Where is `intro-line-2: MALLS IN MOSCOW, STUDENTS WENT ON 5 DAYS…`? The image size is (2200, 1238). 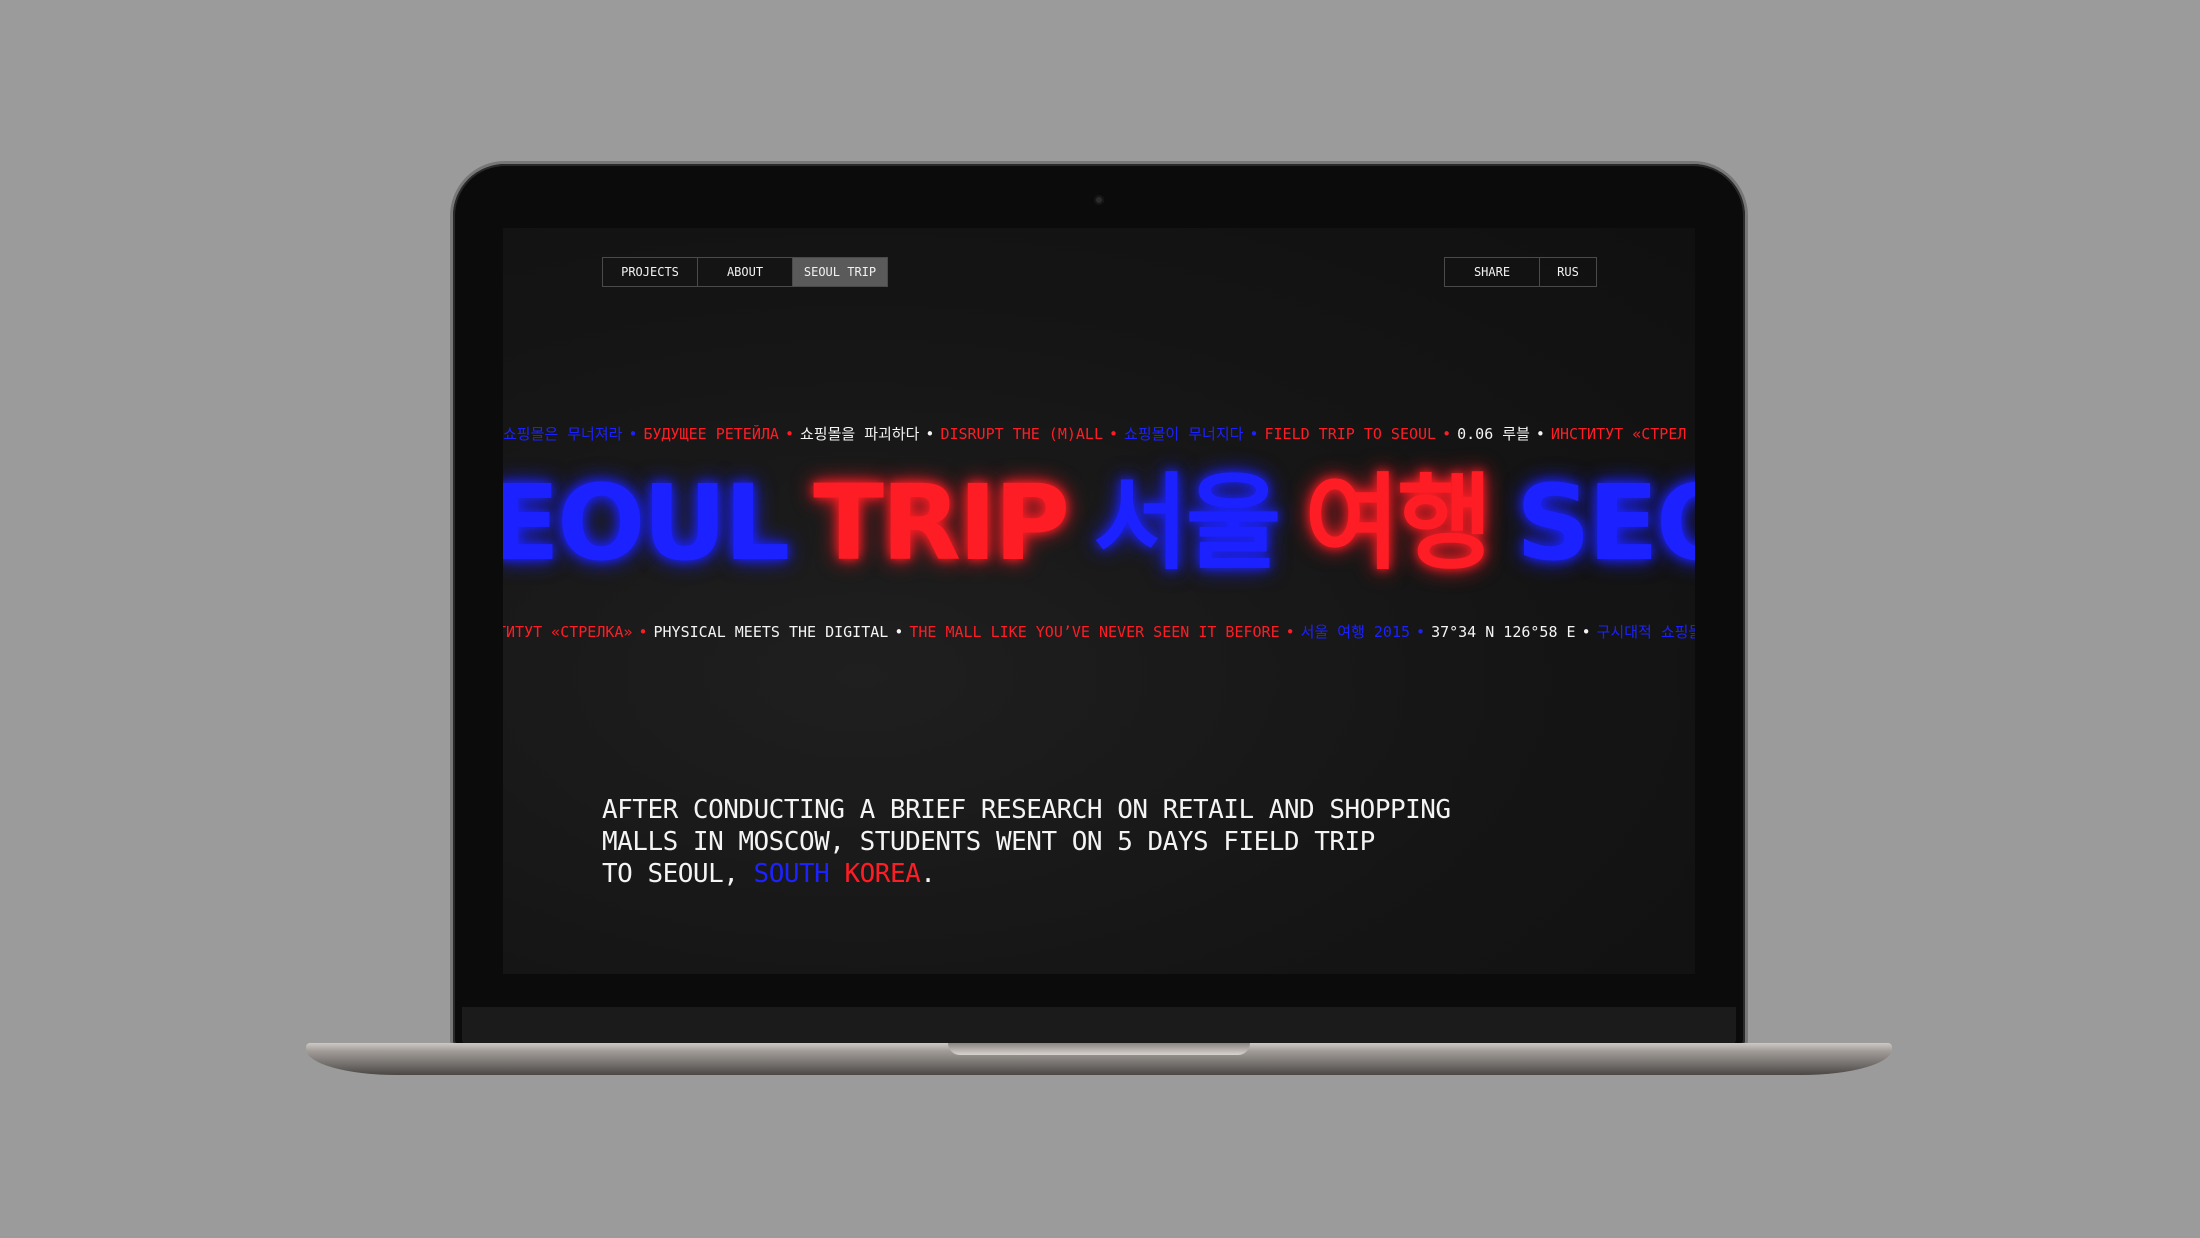
intro-line-2: MALLS IN MOSCOW, STUDENTS WENT ON 5 DAYS… is located at coordinates (988, 842).